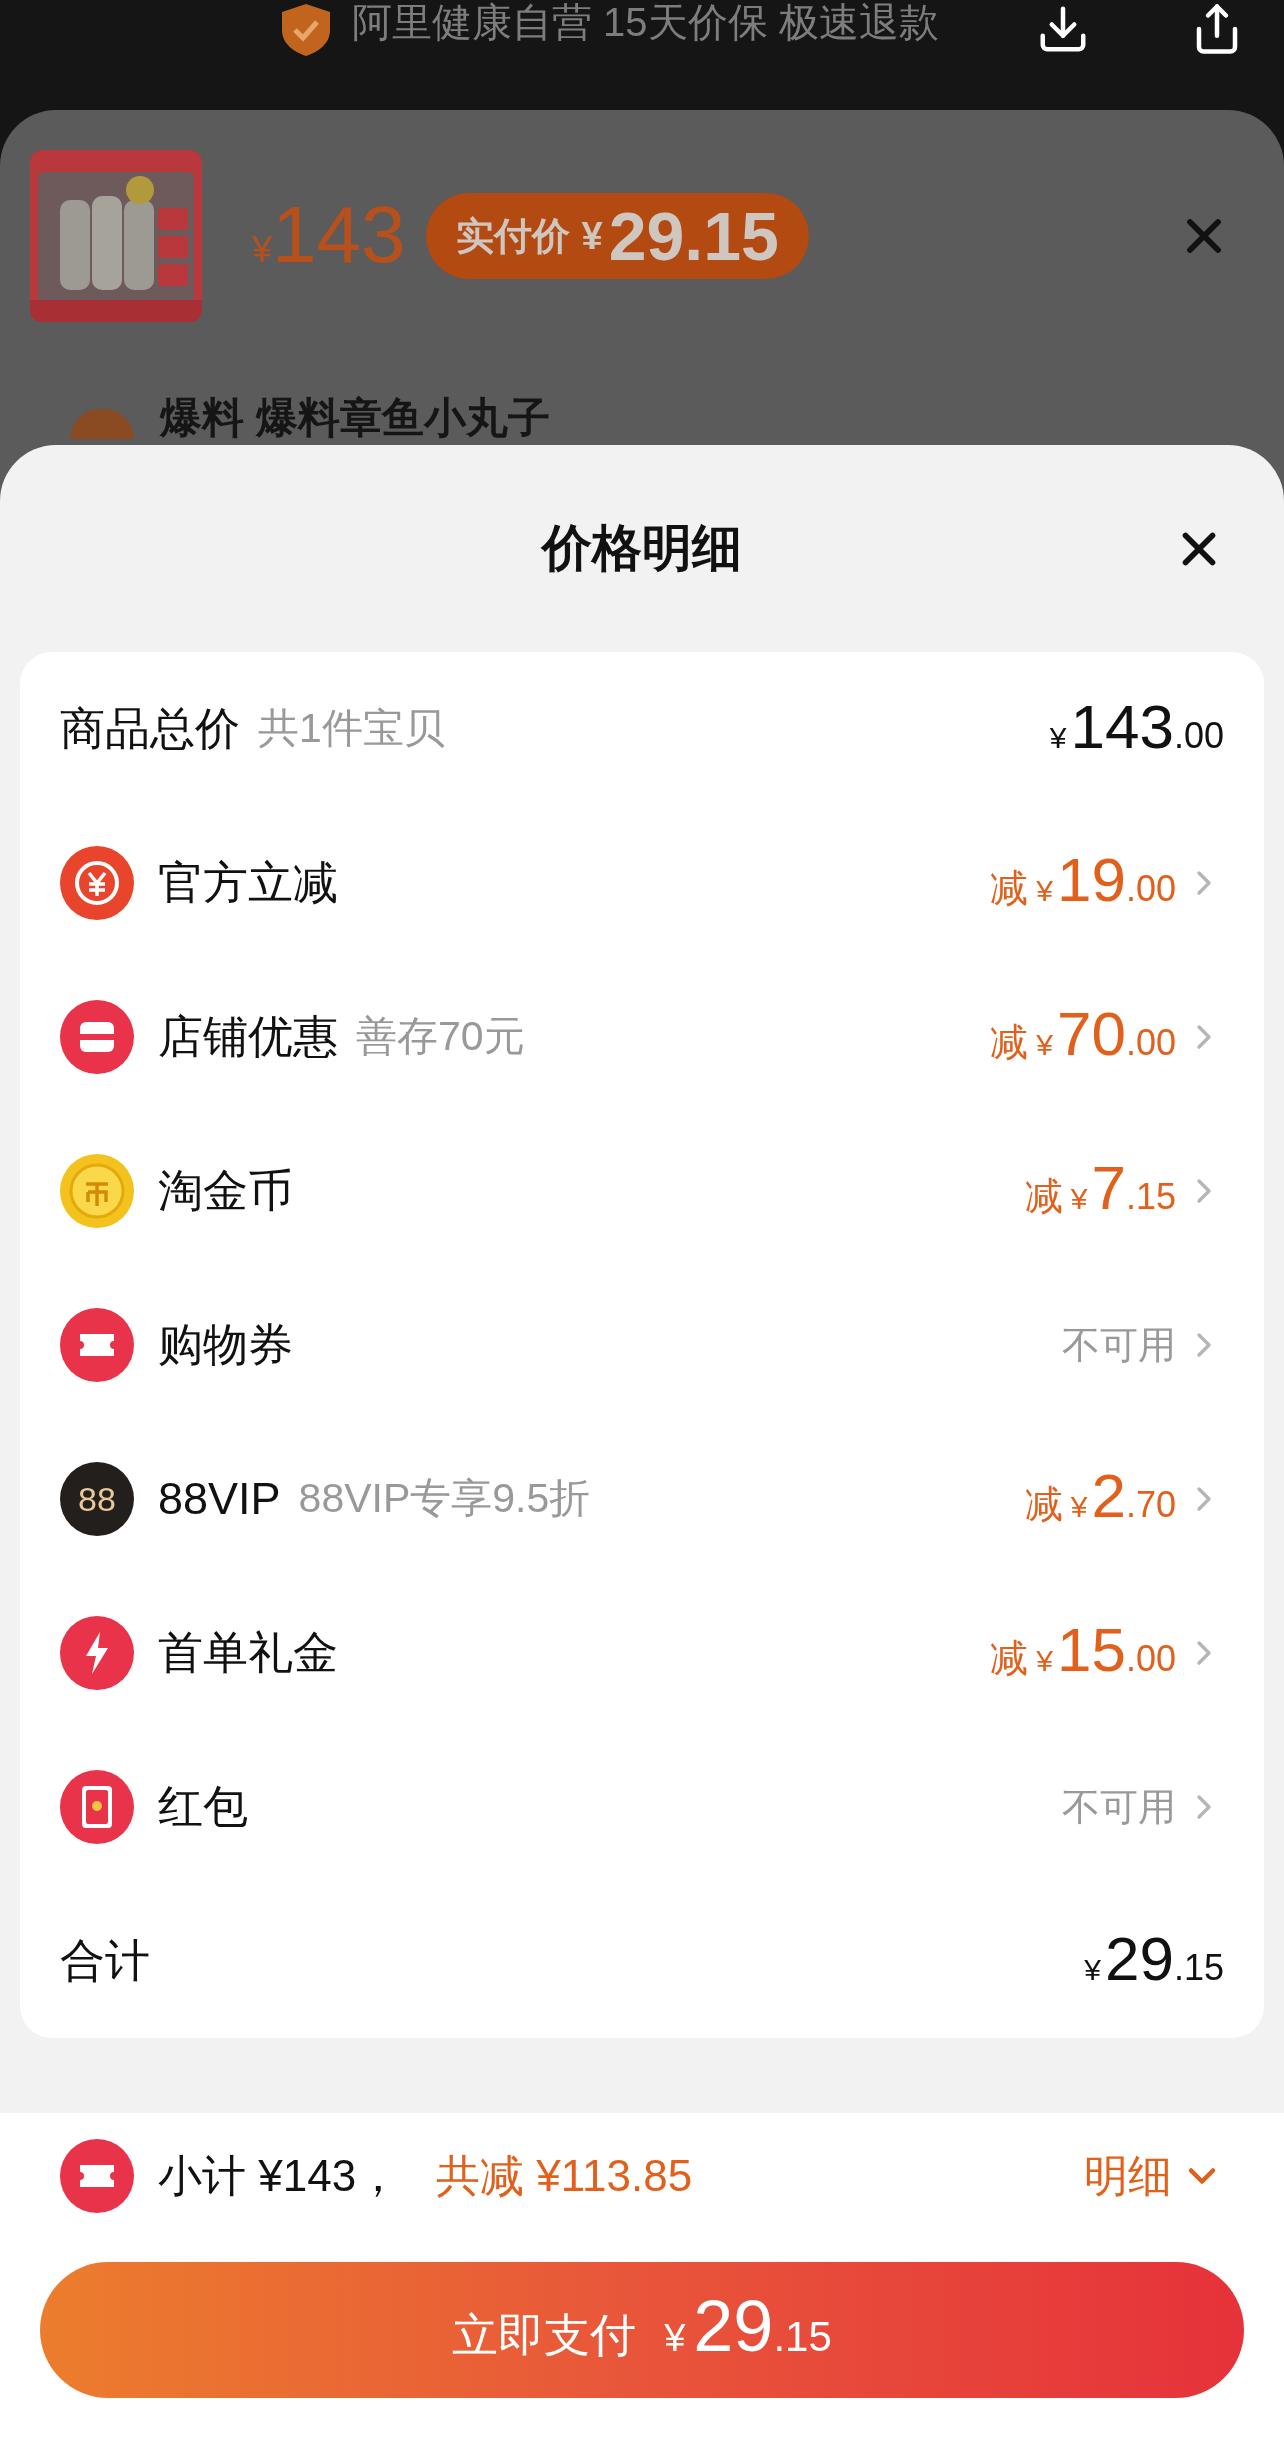 This screenshot has width=1284, height=2457. I want to click on item-title: 爆料 爆料章鱼小丸子, so click(355, 418).